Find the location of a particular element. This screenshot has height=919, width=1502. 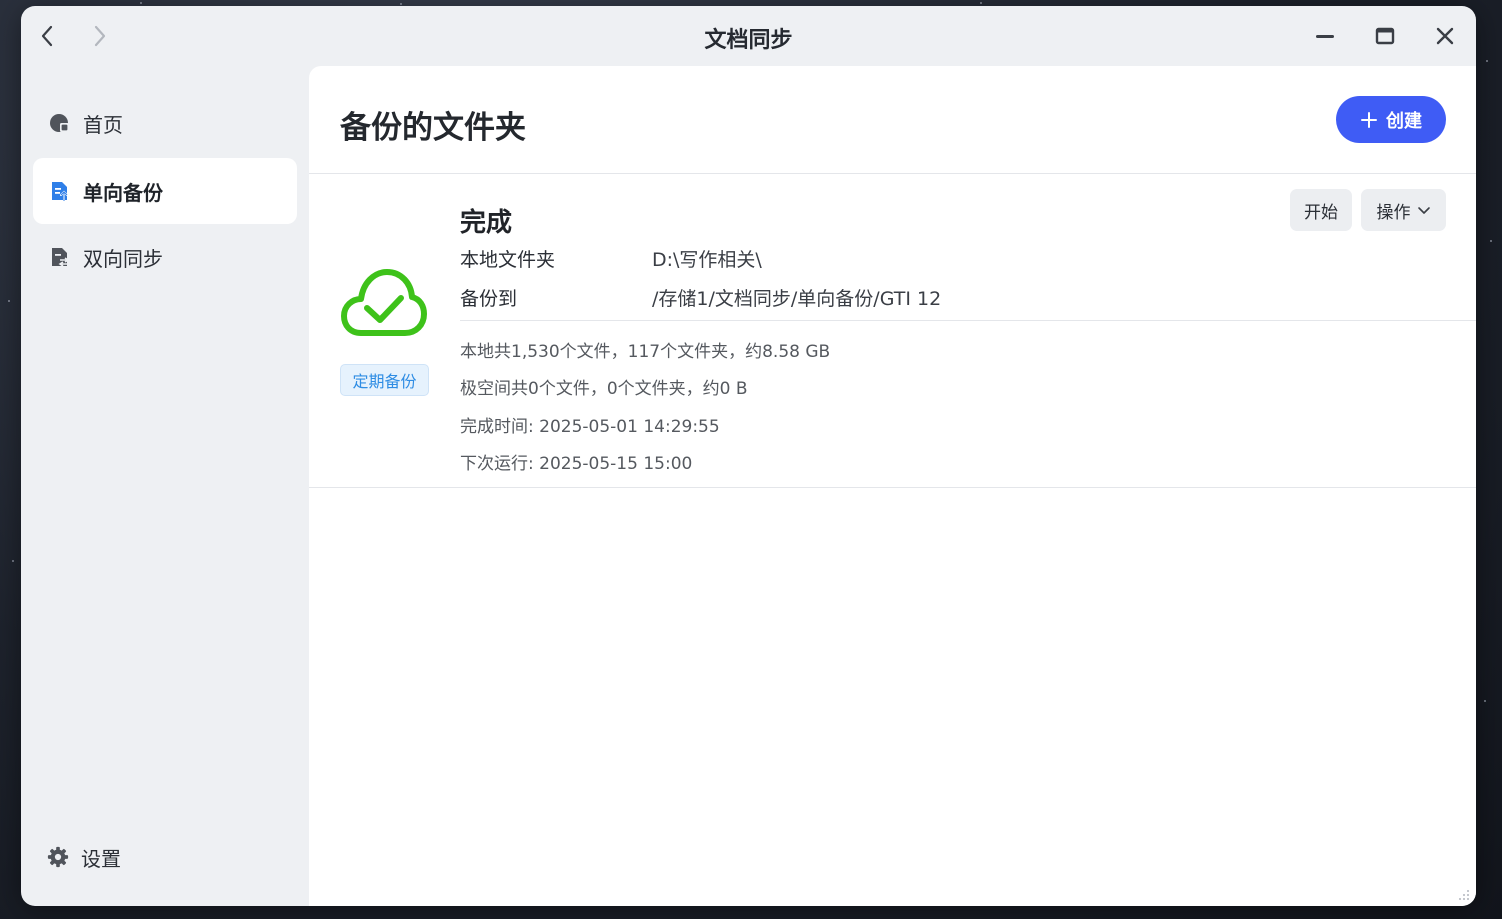

operations-dropdown: 操作 is located at coordinates (1403, 210).